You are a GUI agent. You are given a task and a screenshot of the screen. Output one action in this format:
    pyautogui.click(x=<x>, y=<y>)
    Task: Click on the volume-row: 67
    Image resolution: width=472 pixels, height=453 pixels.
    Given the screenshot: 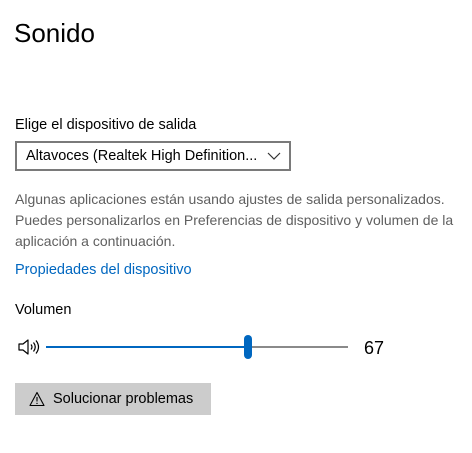 What is the action you would take?
    pyautogui.click(x=235, y=347)
    